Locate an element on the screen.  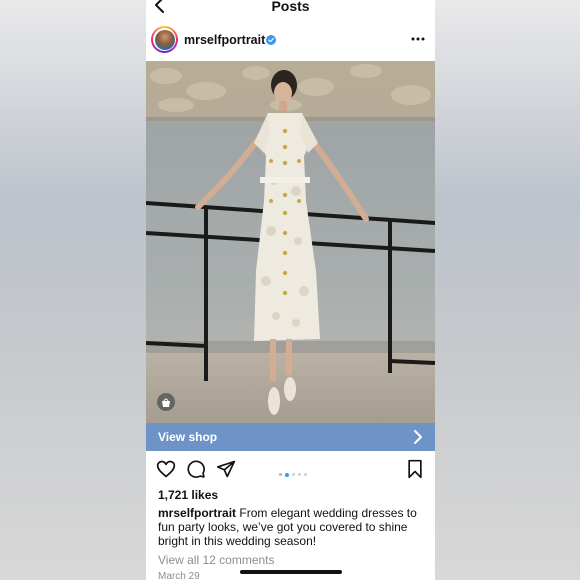
top-bar: Posts is located at coordinates (290, 10).